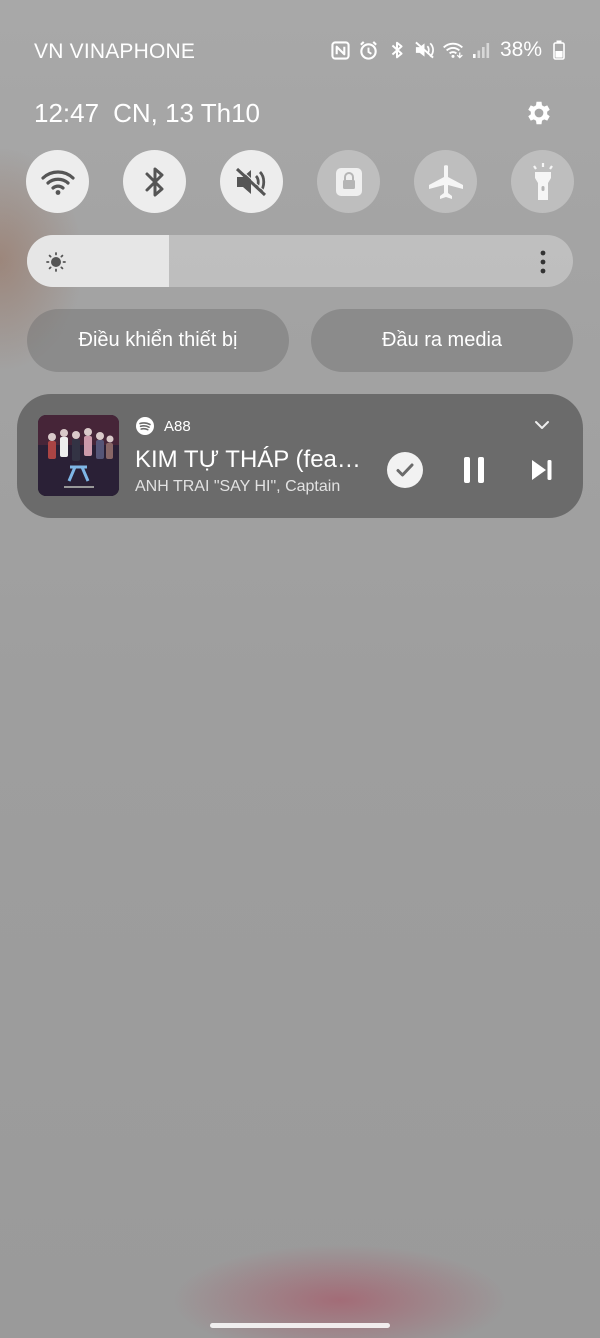 The image size is (600, 1338). Describe the element at coordinates (543, 264) in the screenshot. I see `more-options-icon` at that location.